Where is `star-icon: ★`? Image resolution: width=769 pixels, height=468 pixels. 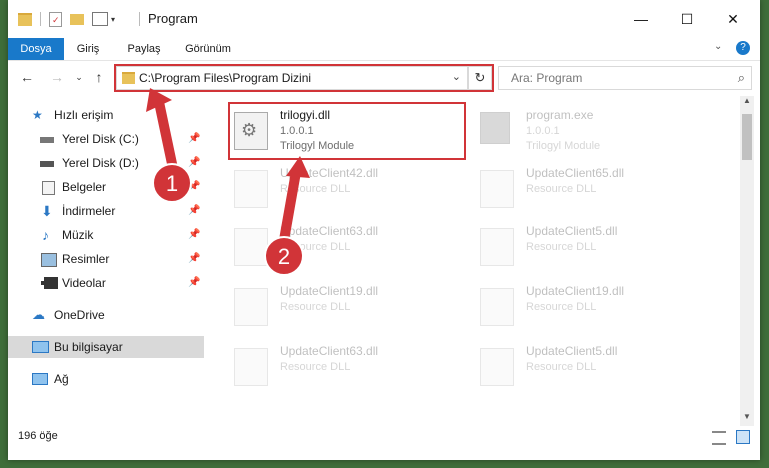 star-icon: ★ is located at coordinates (37, 115).